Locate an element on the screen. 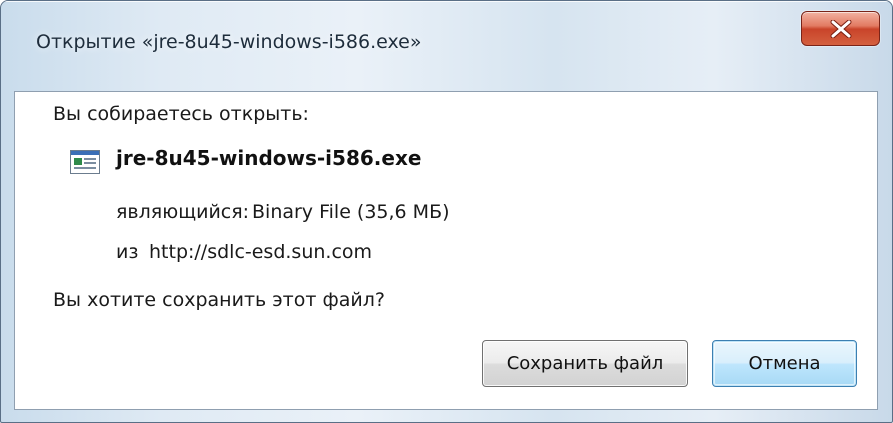 This screenshot has width=893, height=423. file-type-value: Binary File (35,6 МБ) is located at coordinates (351, 212).